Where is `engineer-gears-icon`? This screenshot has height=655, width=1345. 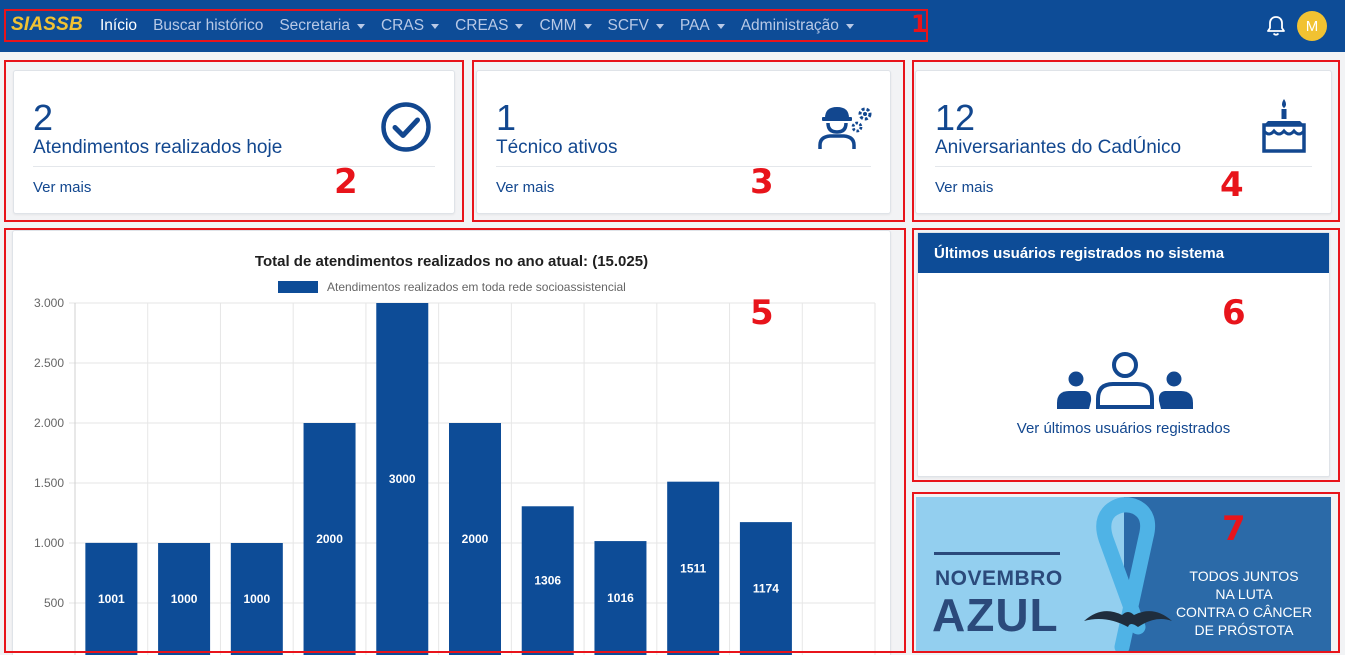
engineer-gears-icon is located at coordinates (845, 128).